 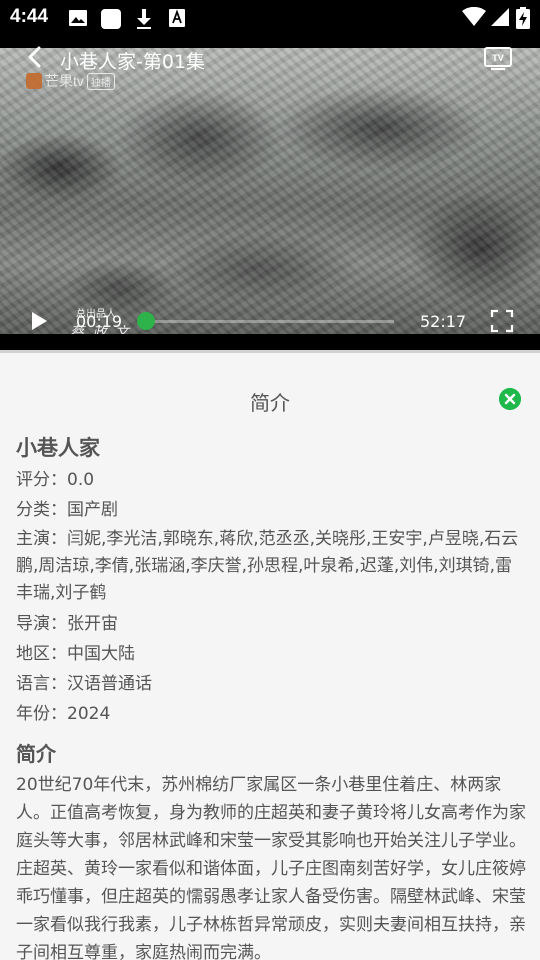 What do you see at coordinates (111, 19) in the screenshot?
I see `square-notification-icon` at bounding box center [111, 19].